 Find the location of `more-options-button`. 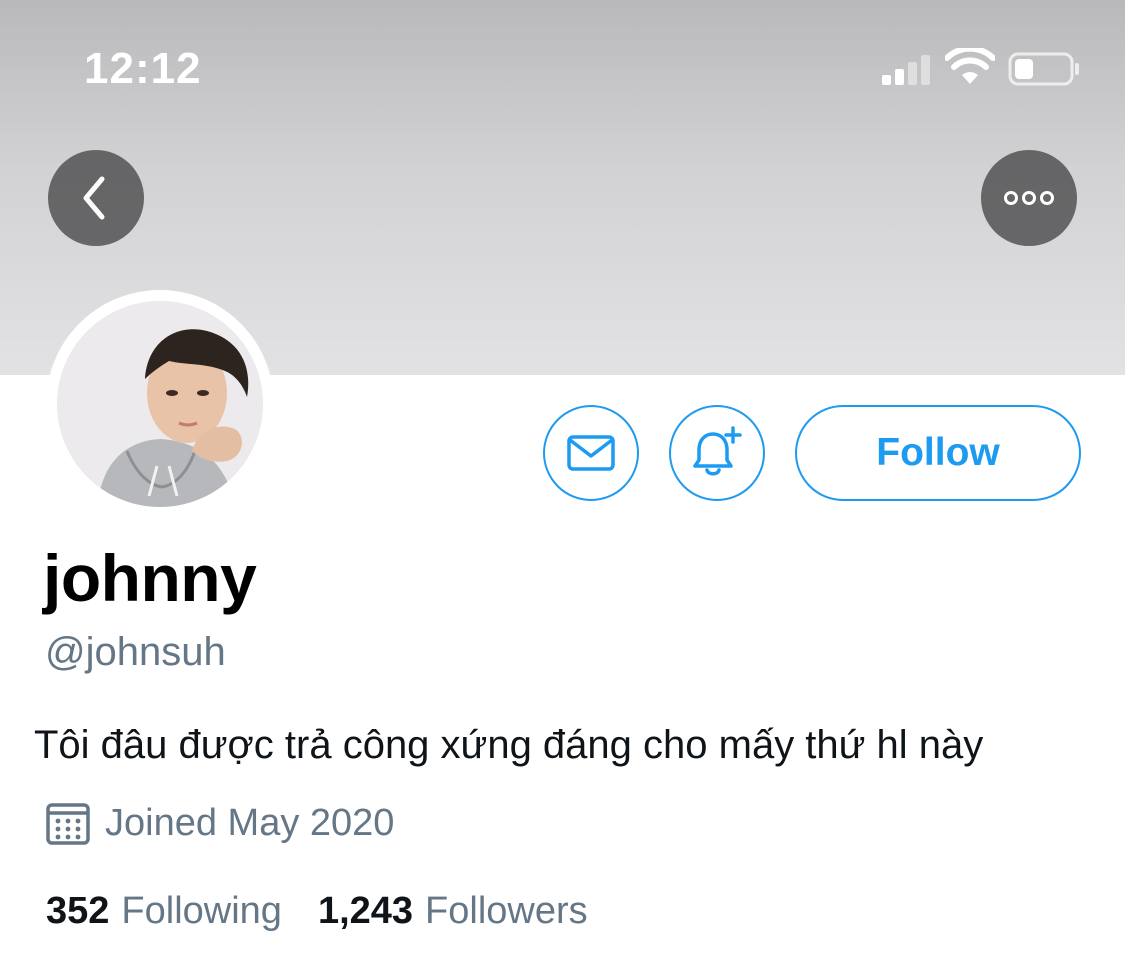

more-options-button is located at coordinates (1029, 198).